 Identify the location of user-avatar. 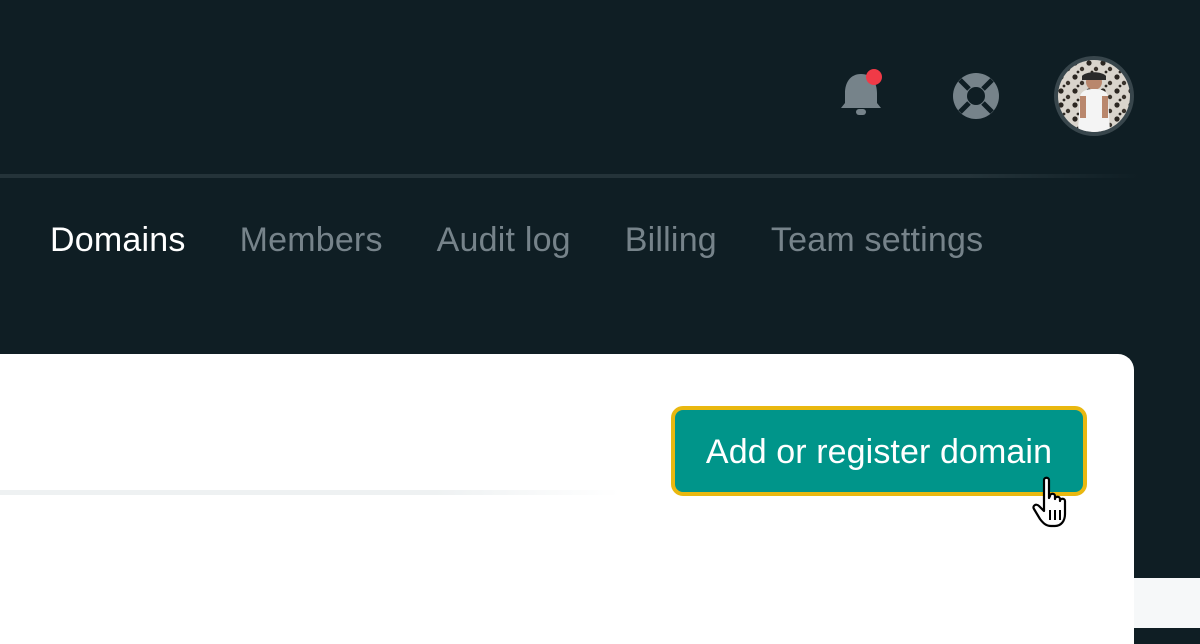
(1094, 96).